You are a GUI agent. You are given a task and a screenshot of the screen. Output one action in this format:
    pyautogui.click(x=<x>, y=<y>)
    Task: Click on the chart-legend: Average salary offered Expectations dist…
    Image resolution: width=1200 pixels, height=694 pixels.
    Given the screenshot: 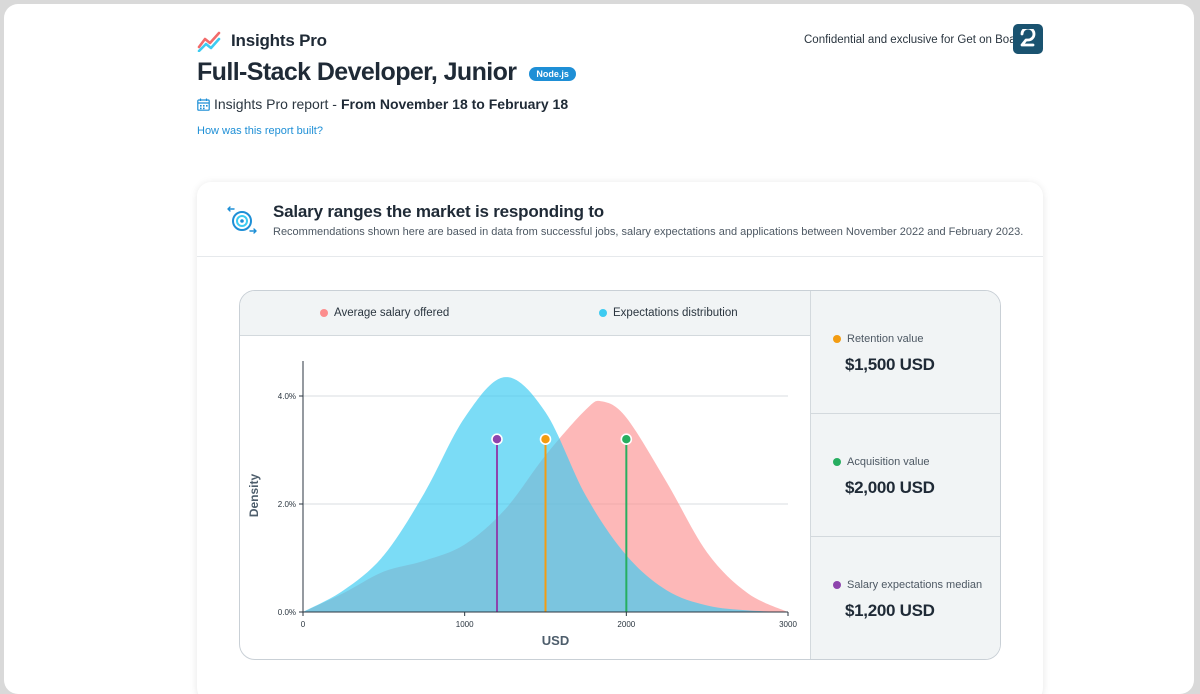 What is the action you would take?
    pyautogui.click(x=525, y=313)
    